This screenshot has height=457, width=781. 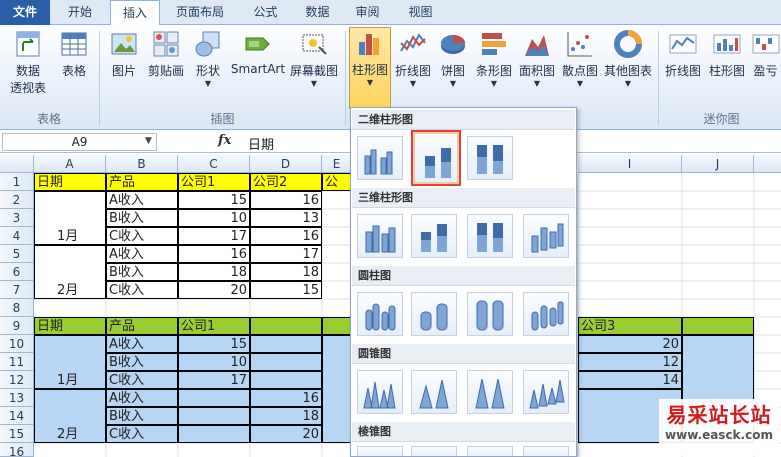 What do you see at coordinates (17, 218) in the screenshot?
I see `row-header-3: 3` at bounding box center [17, 218].